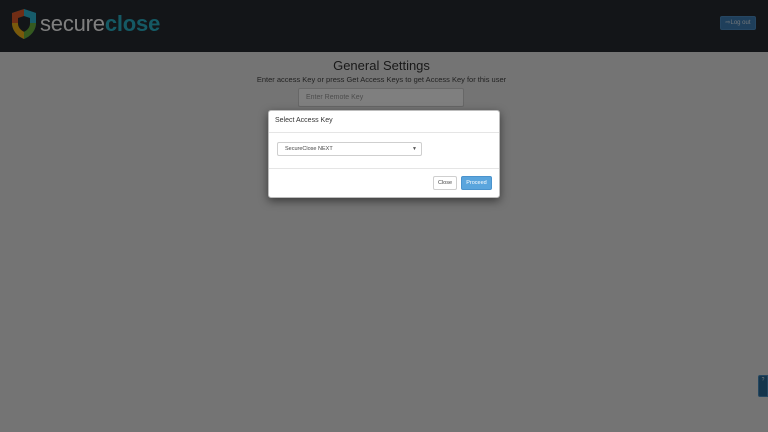 The width and height of the screenshot is (768, 432). What do you see at coordinates (384, 183) in the screenshot?
I see `modal-footer: Close Proceed` at bounding box center [384, 183].